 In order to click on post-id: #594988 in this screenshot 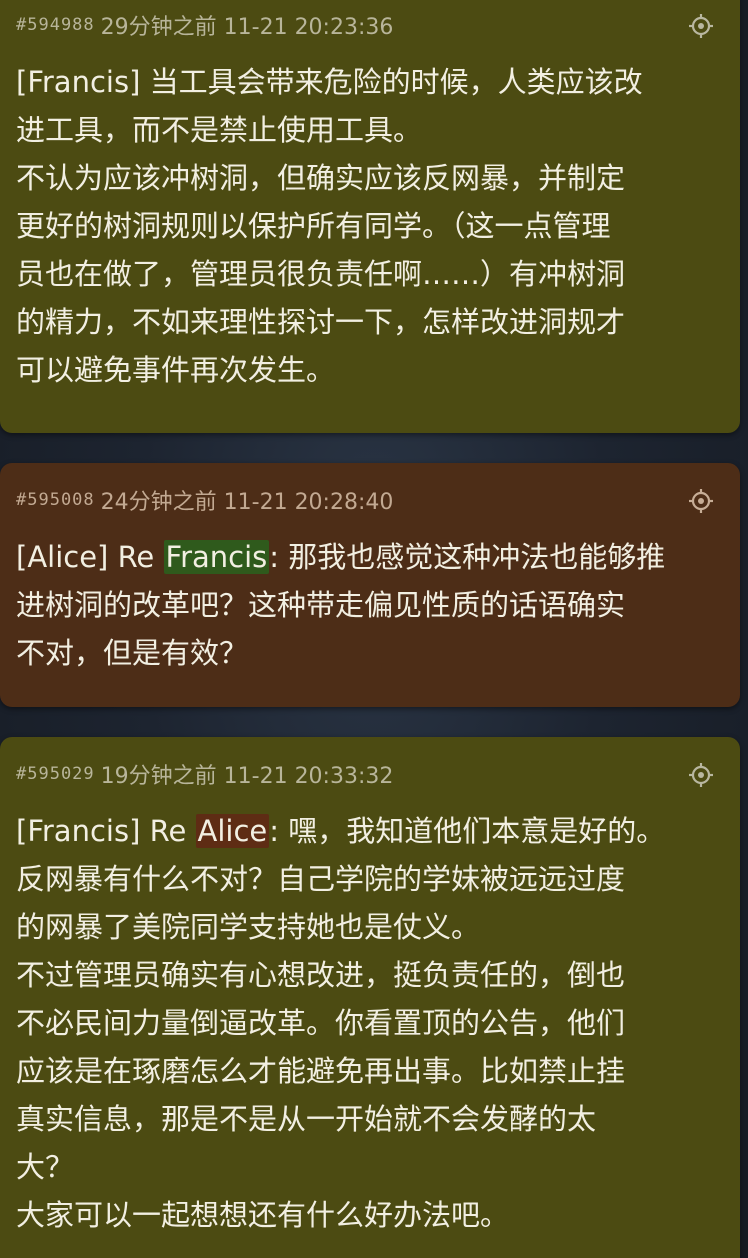, I will do `click(55, 25)`.